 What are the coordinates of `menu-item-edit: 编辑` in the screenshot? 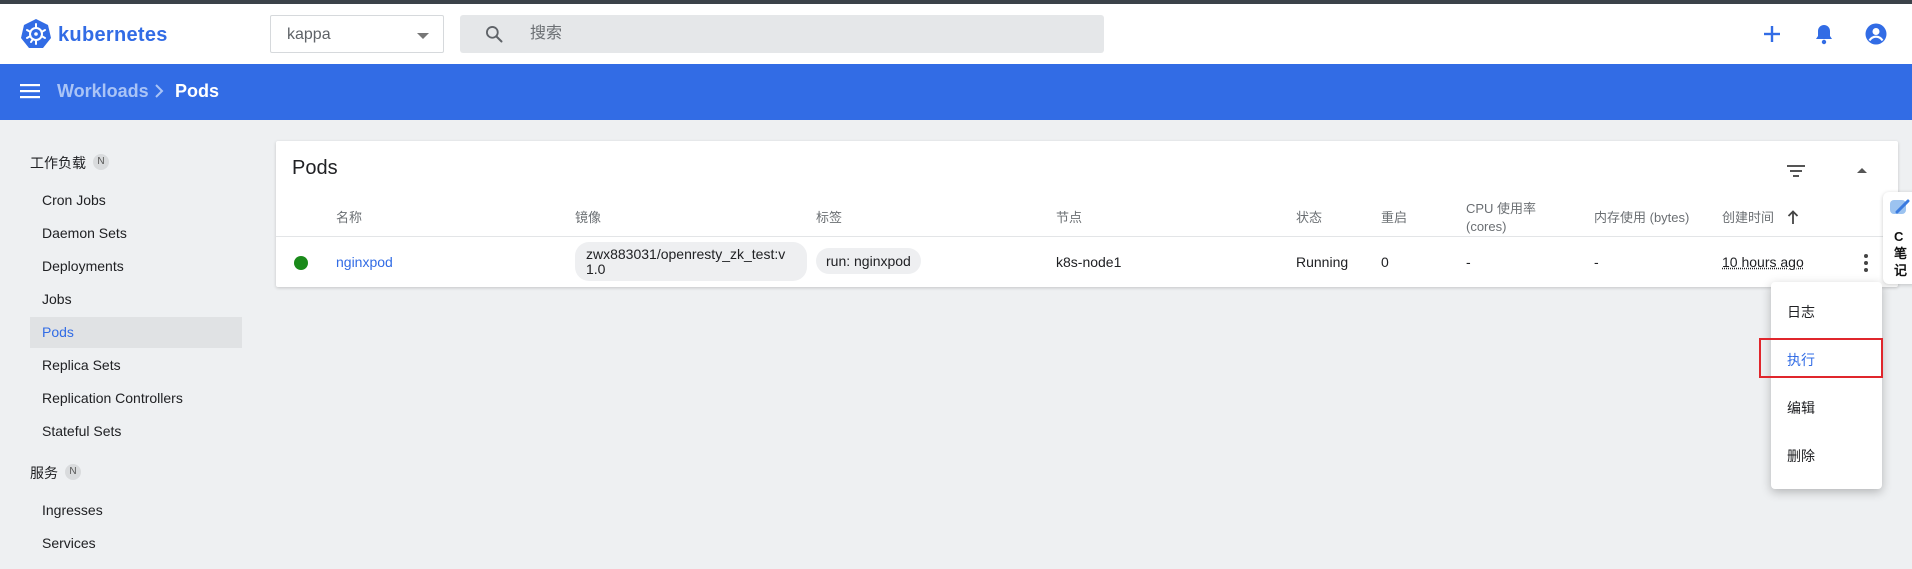 It's located at (1826, 408).